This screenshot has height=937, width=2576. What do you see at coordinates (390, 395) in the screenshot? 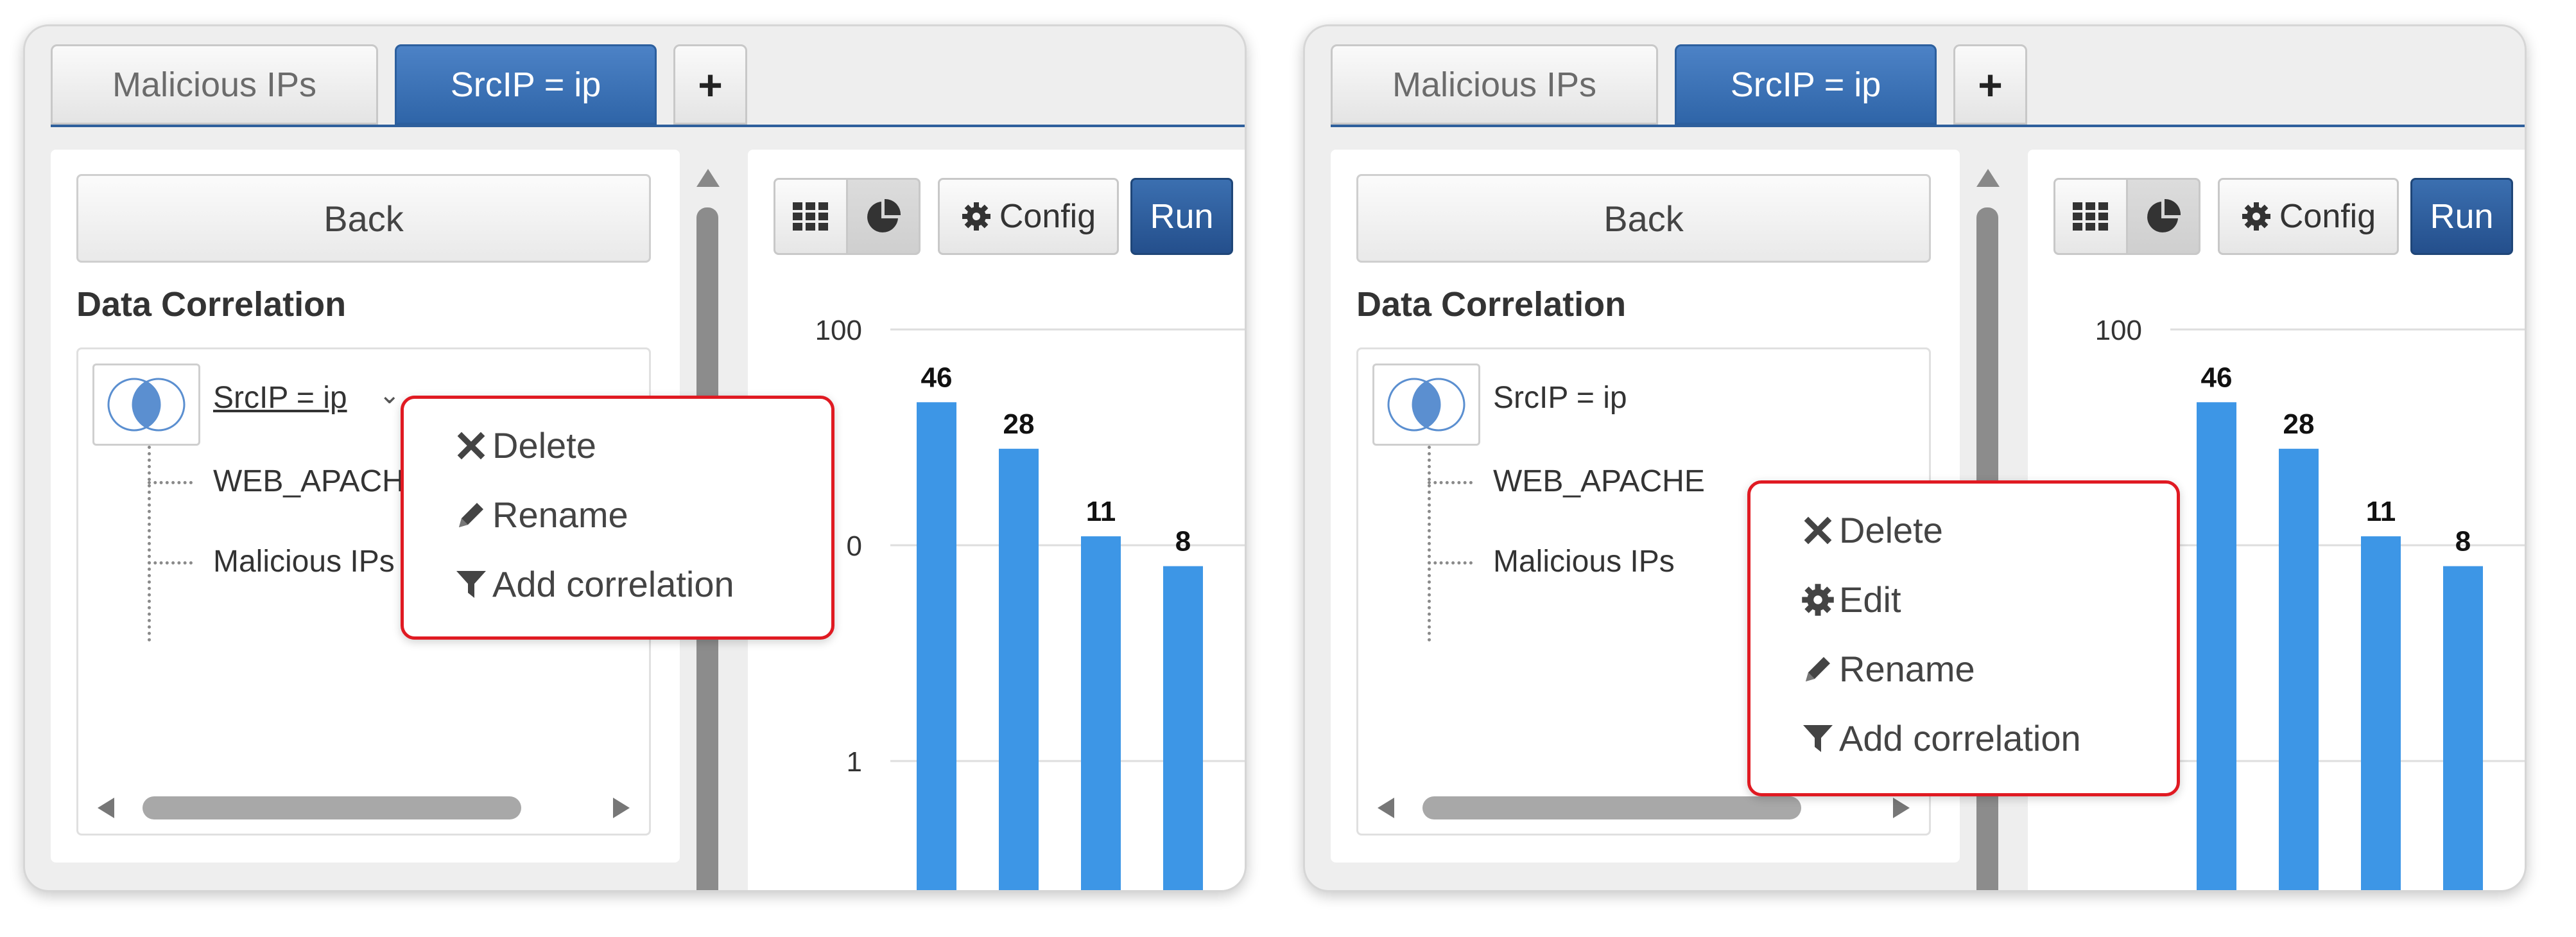
I see `chevron-down-icon: ⌄` at bounding box center [390, 395].